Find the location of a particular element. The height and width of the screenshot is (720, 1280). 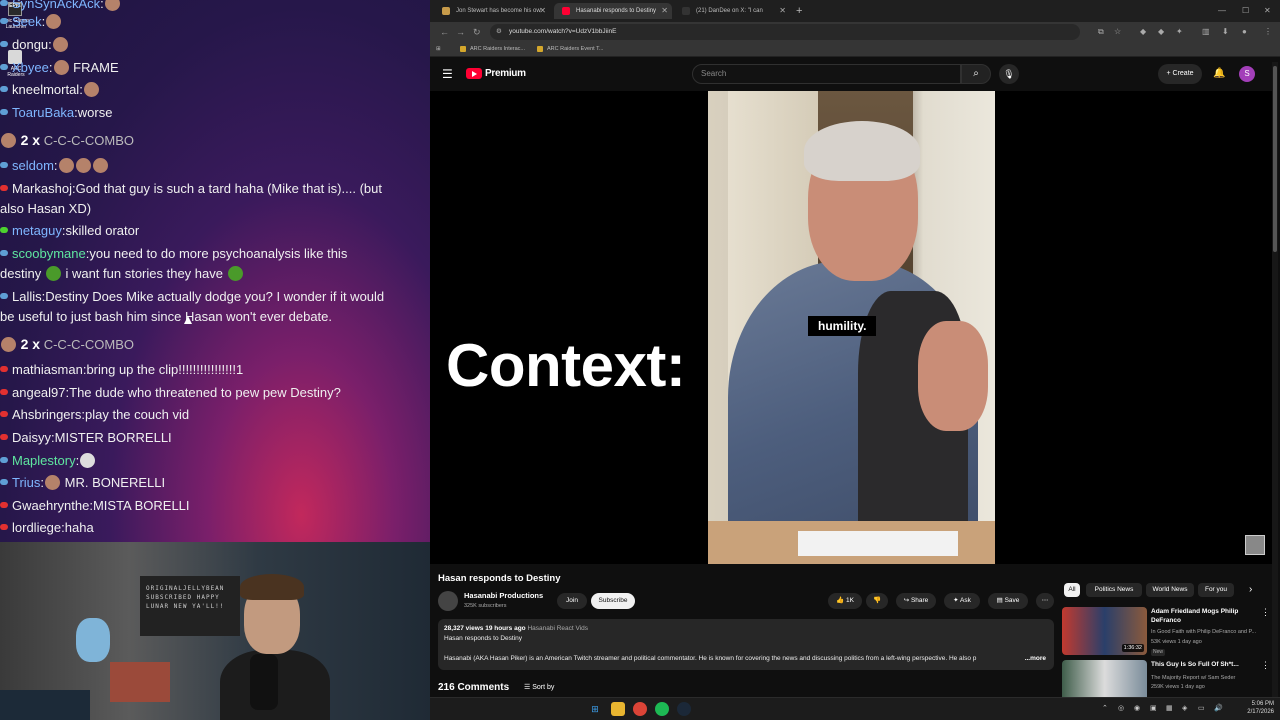

bookmark-star-icon: ☆ is located at coordinates (1117, 32).